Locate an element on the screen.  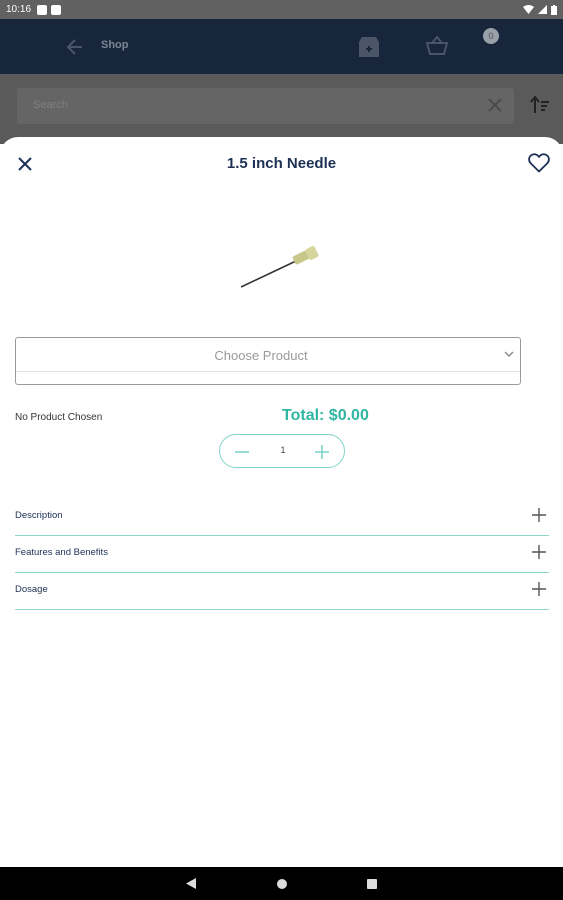
accordion-label: Description is located at coordinates (39, 515).